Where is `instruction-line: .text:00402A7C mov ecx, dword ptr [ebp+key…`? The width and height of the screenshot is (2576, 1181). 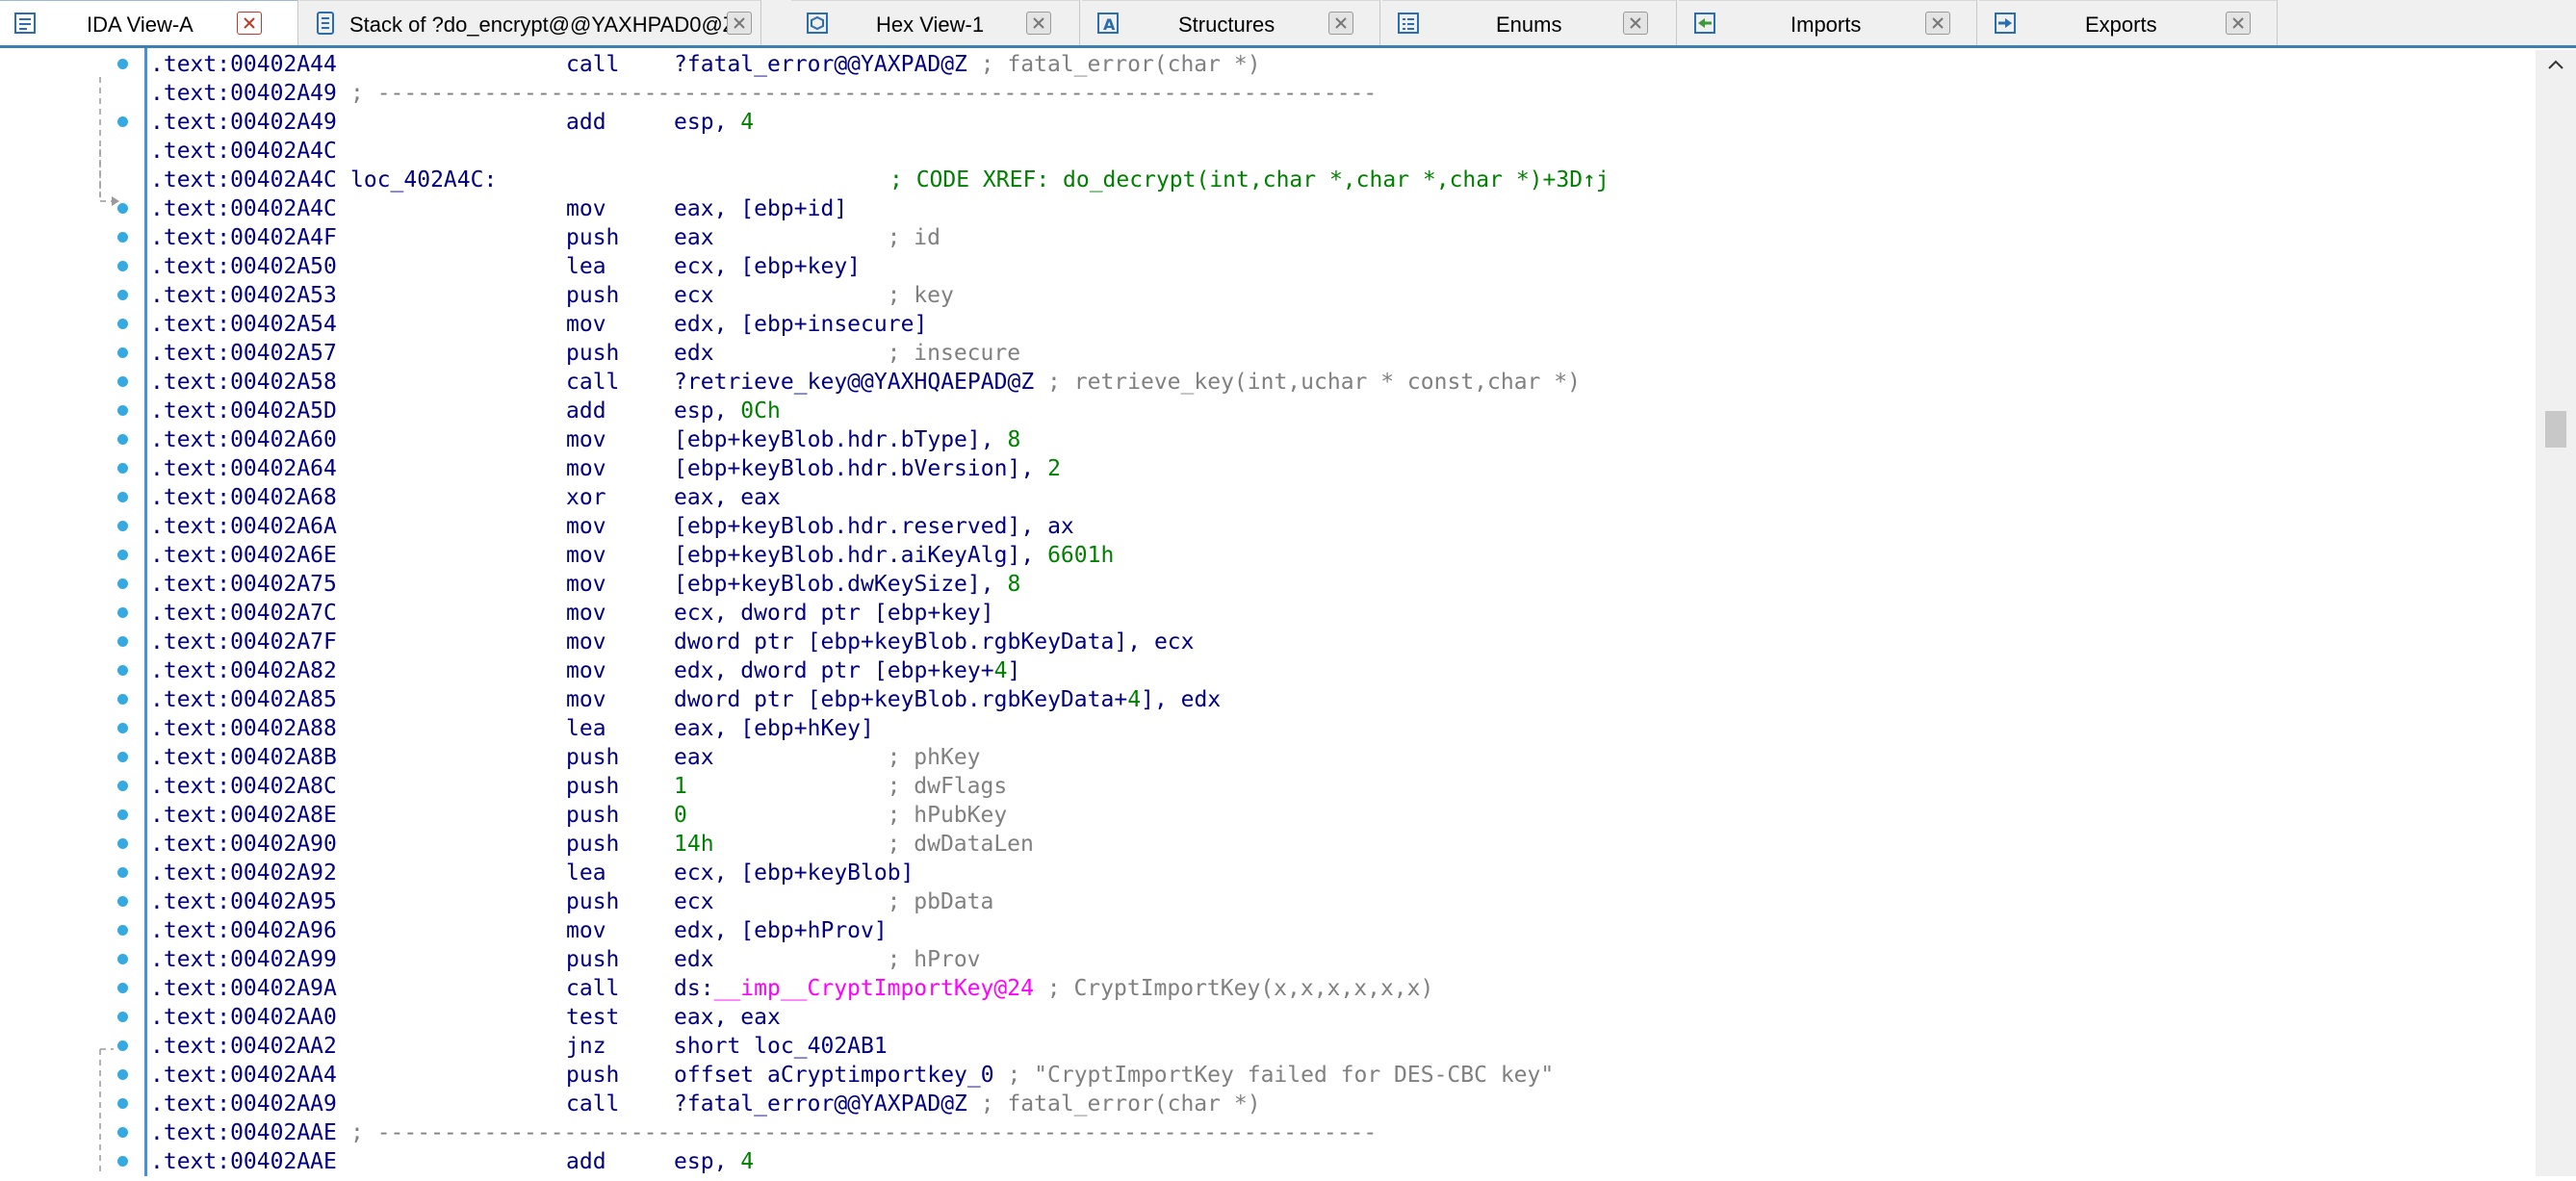
instruction-line: .text:00402A7C mov ecx, dword ptr [ebp+key… is located at coordinates (1339, 613).